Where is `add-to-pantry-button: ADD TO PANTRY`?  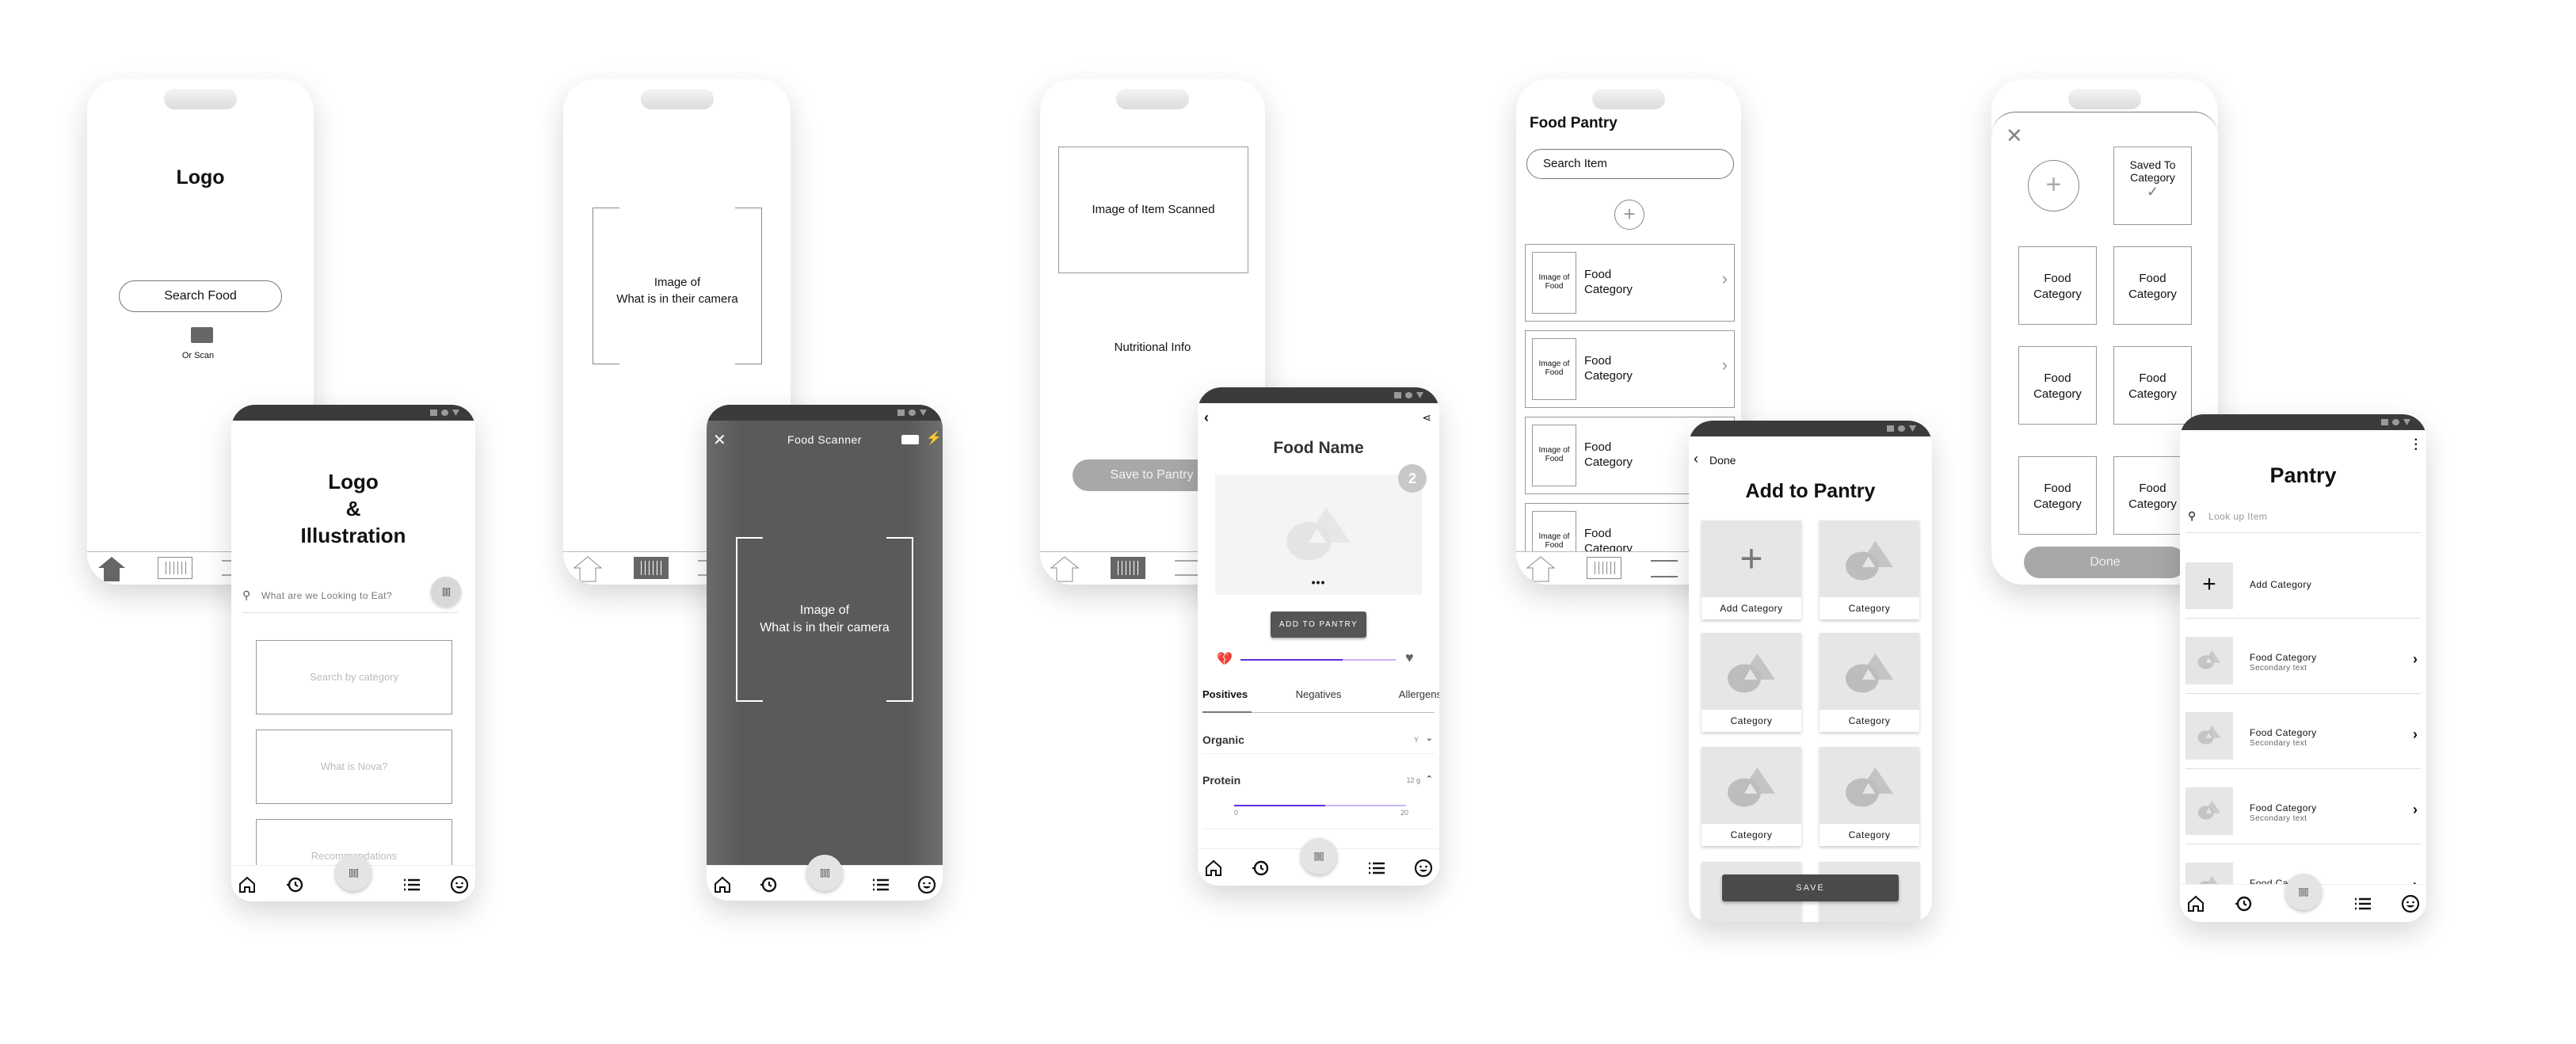
add-to-pantry-button: ADD TO PANTRY is located at coordinates (1318, 625).